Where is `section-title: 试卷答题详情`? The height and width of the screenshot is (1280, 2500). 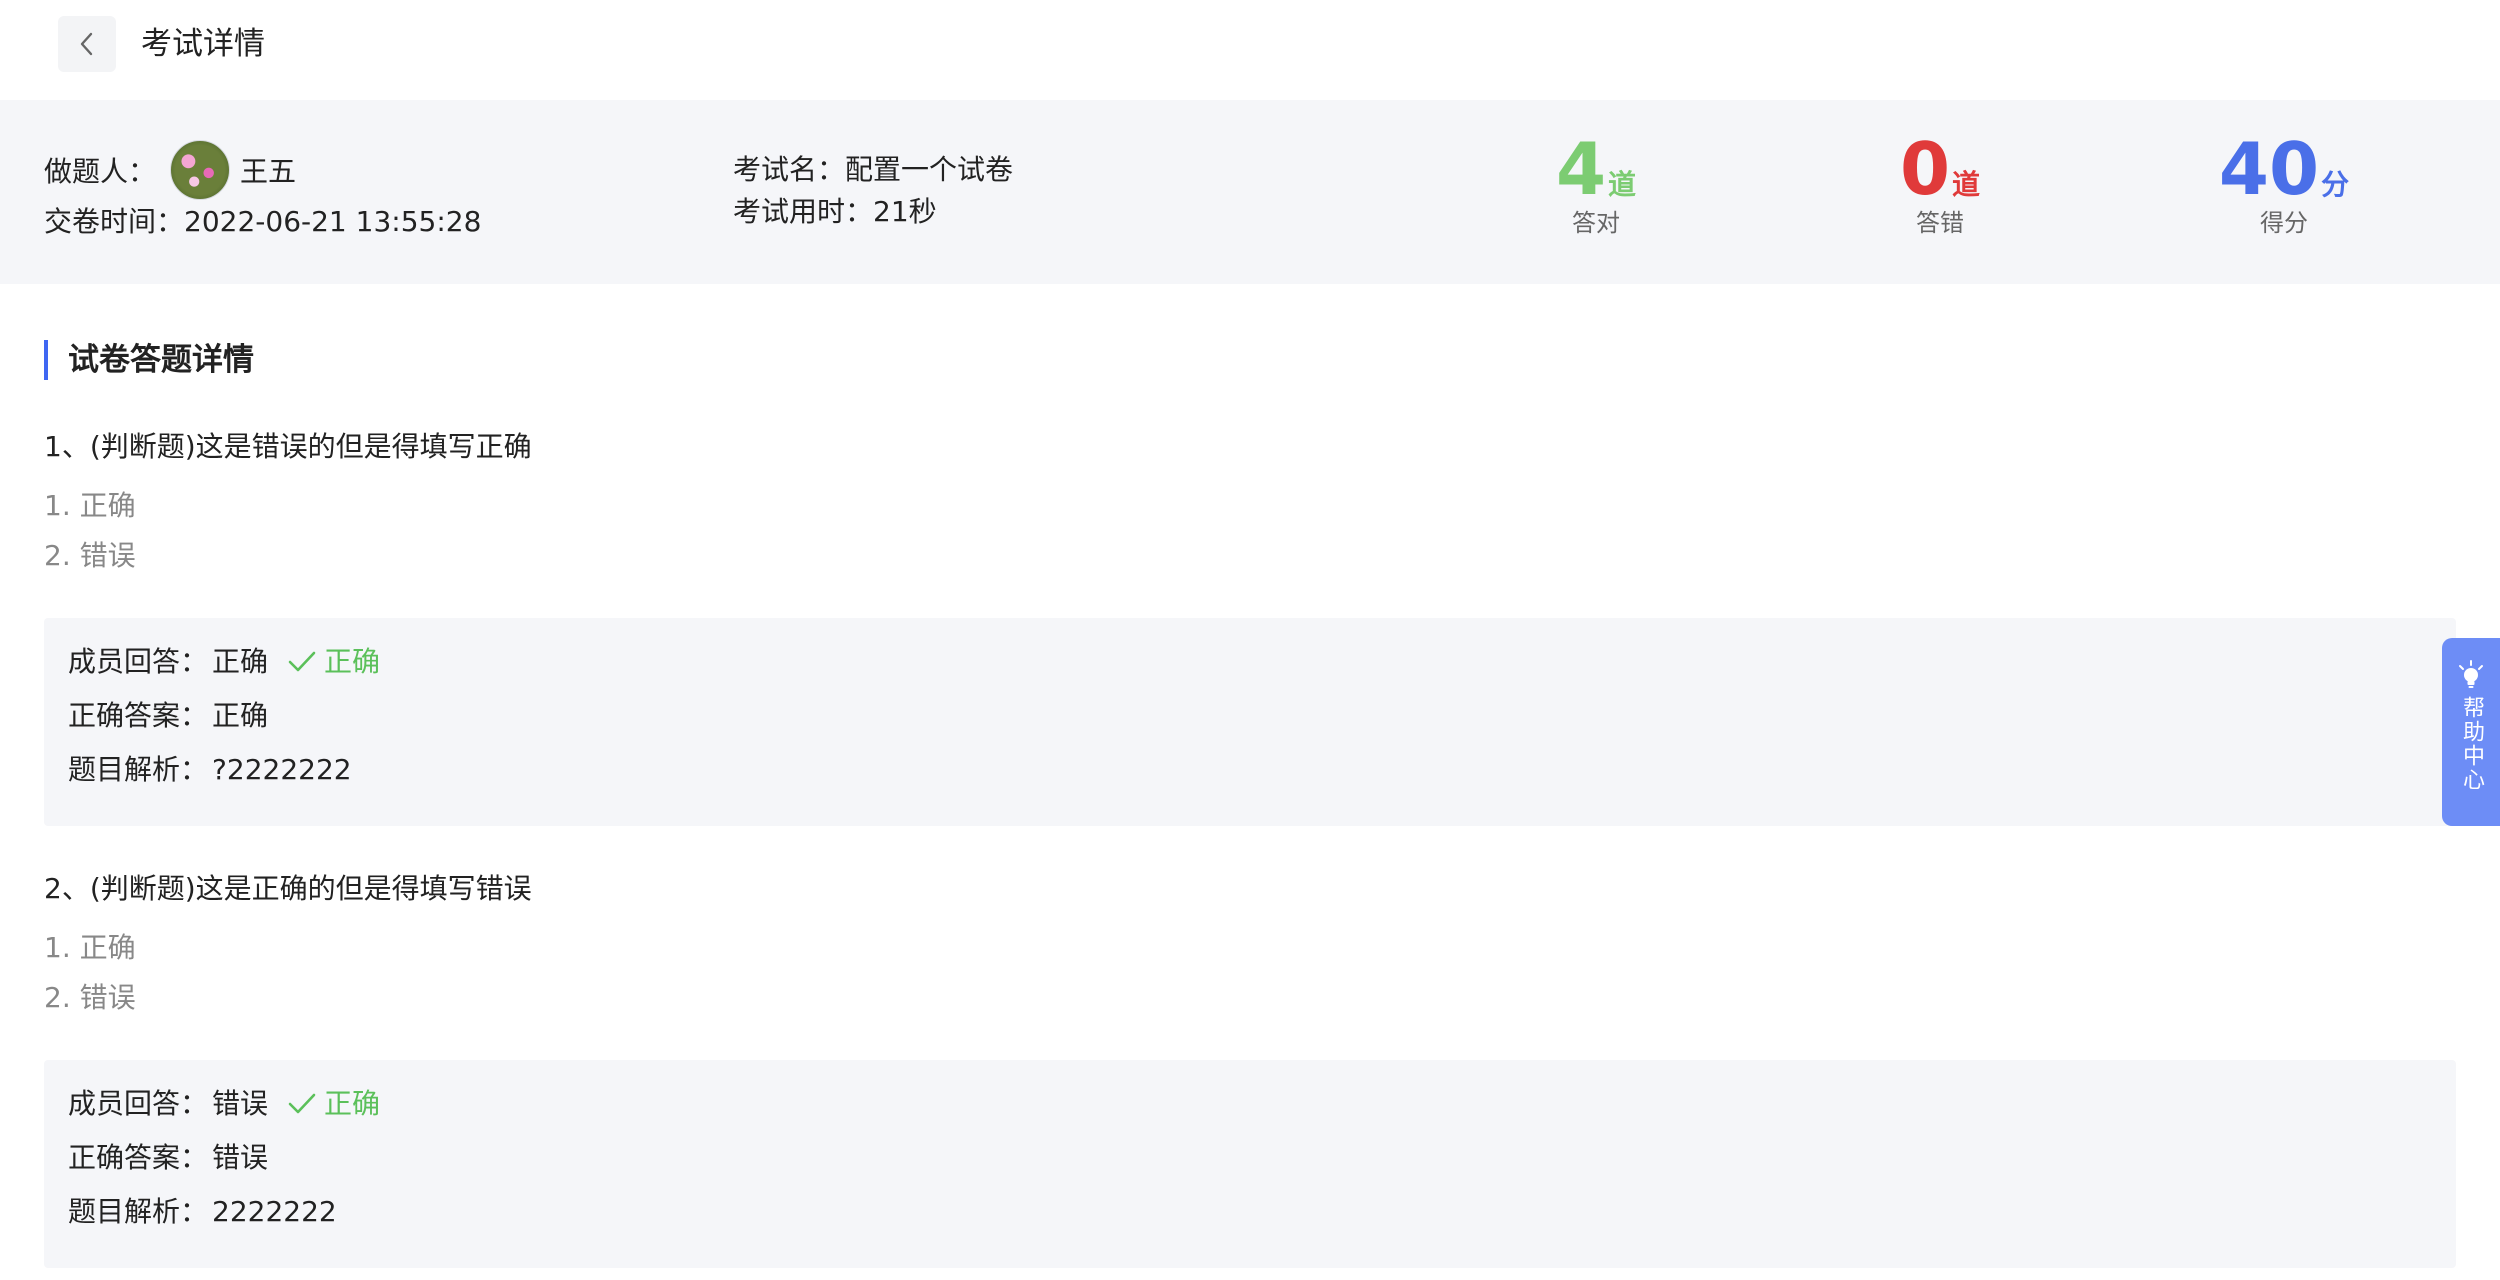 section-title: 试卷答题详情 is located at coordinates (149, 360).